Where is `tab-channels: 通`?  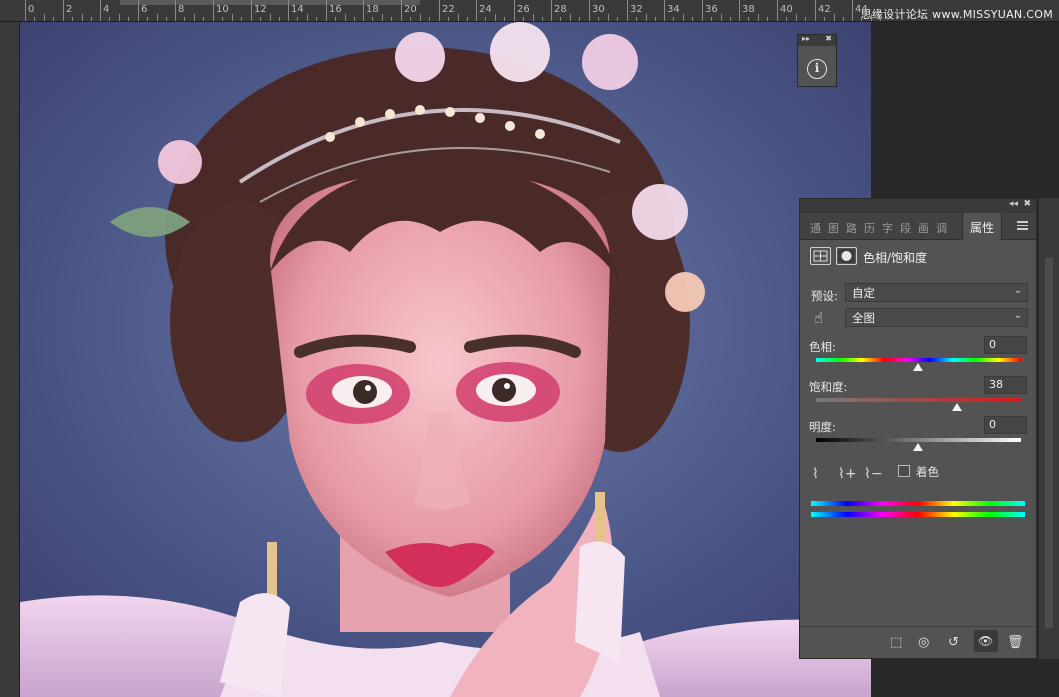
tab-channels: 通 is located at coordinates (815, 228).